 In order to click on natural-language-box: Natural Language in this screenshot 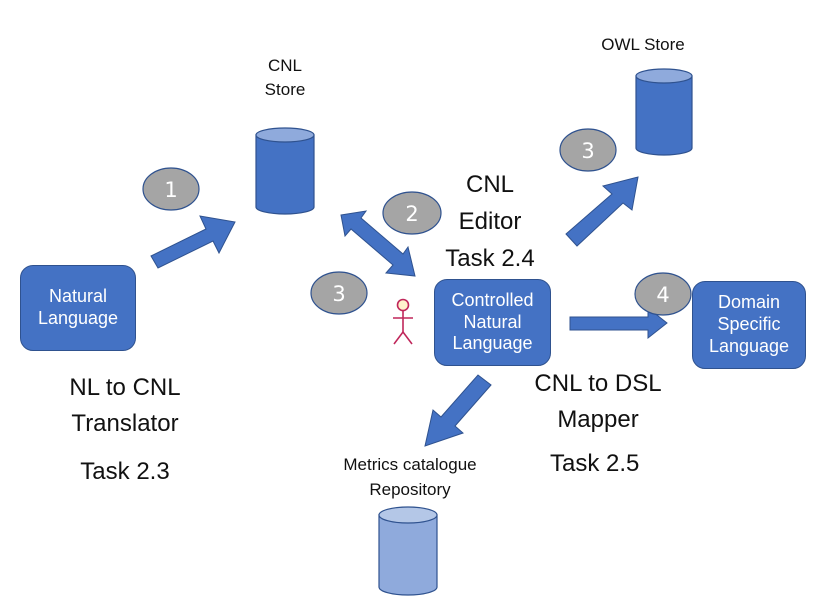, I will do `click(78, 308)`.